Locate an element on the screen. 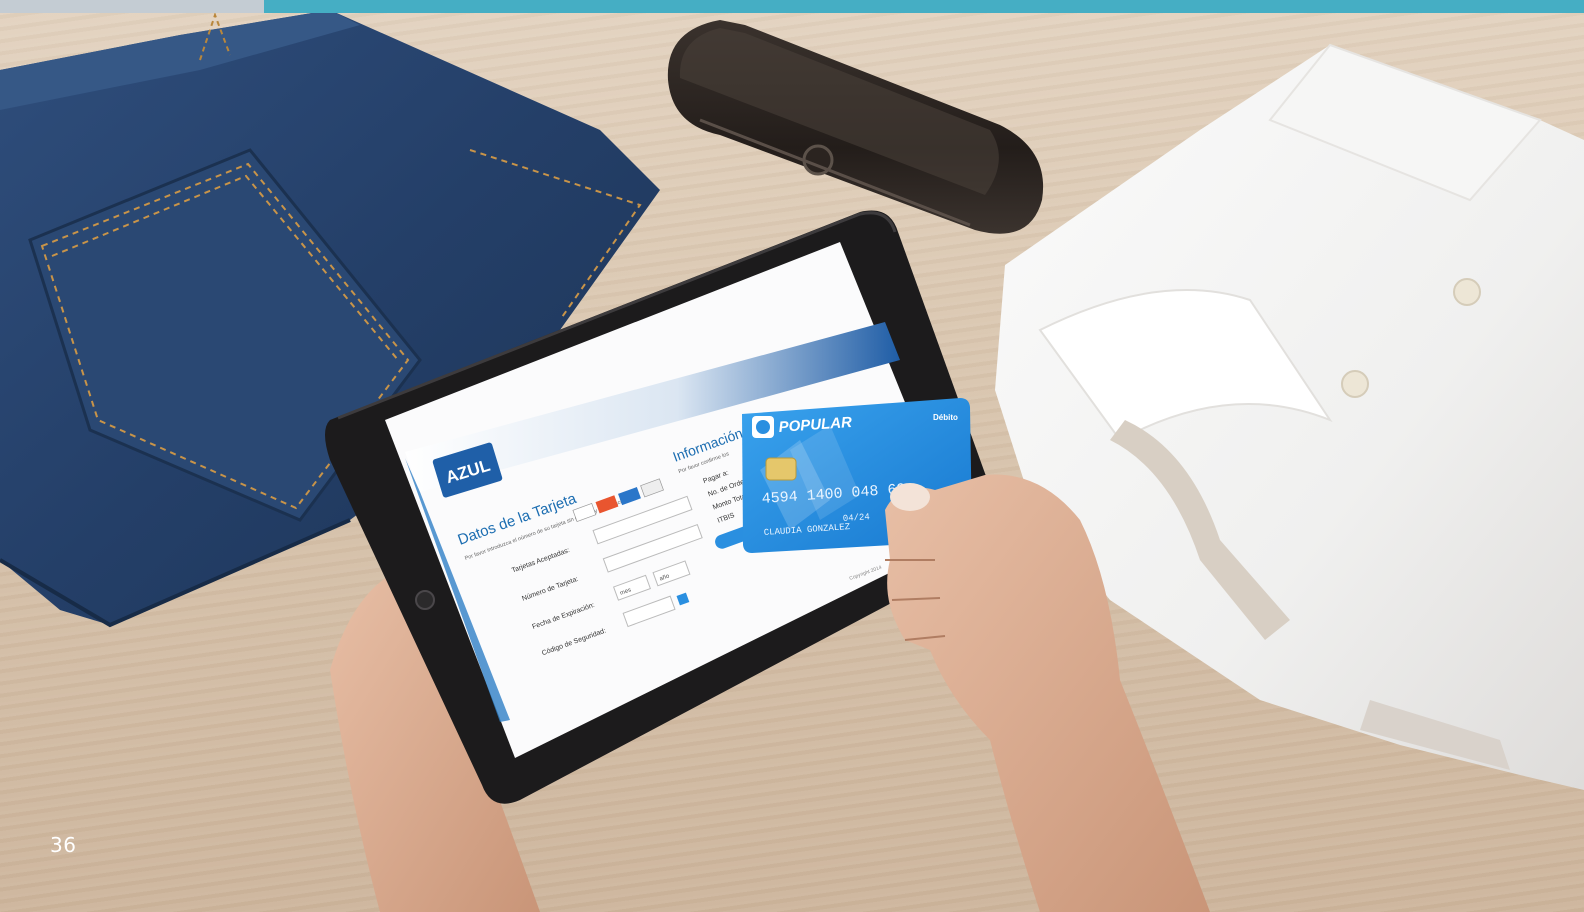 Image resolution: width=1584 pixels, height=912 pixels. card-type: Débito is located at coordinates (945, 417).